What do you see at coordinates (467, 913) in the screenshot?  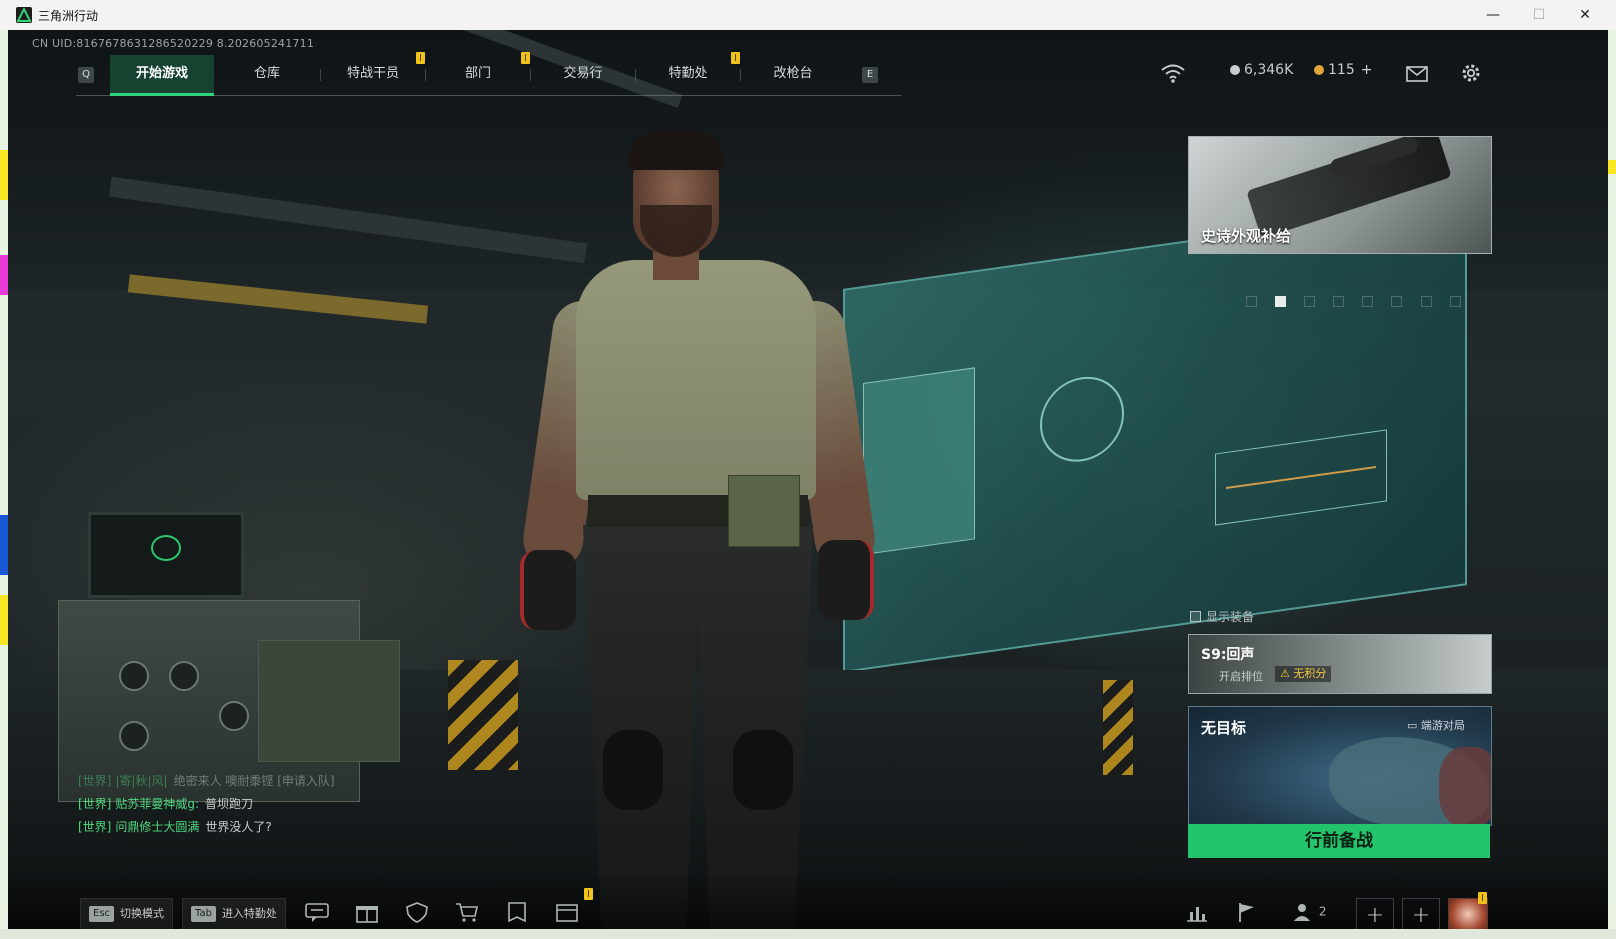 I see `shop-cart-icon` at bounding box center [467, 913].